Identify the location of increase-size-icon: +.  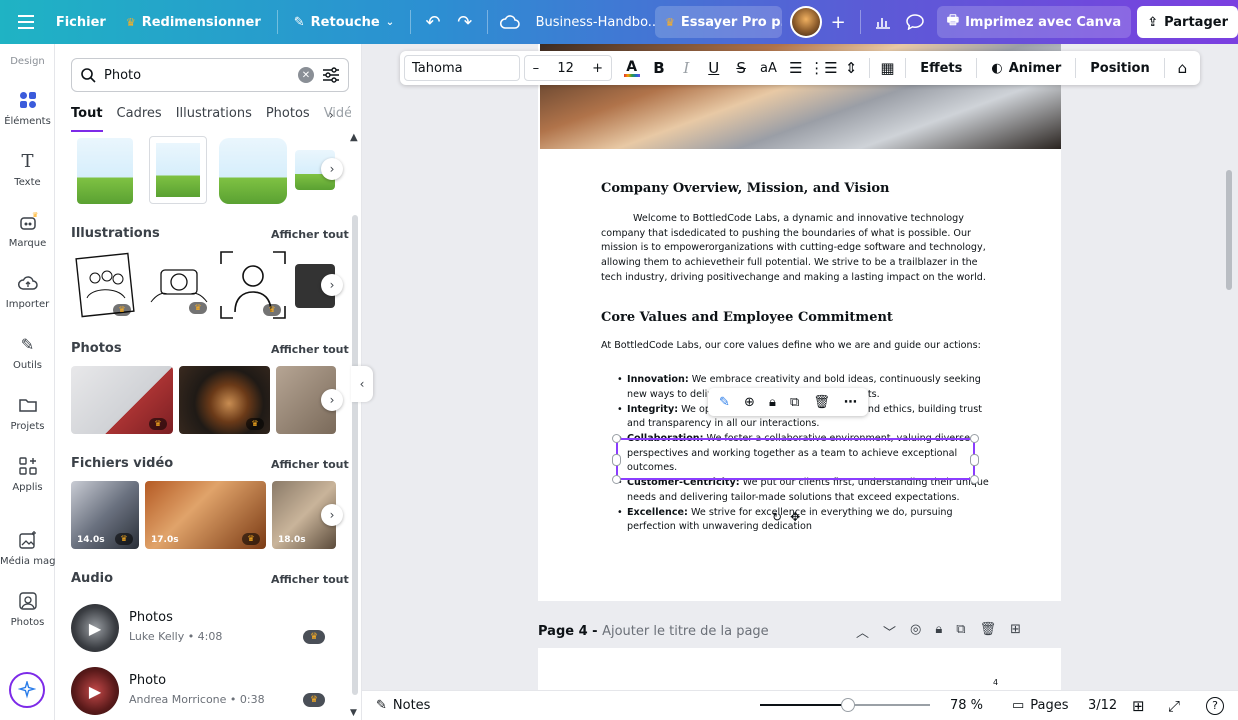
(597, 68).